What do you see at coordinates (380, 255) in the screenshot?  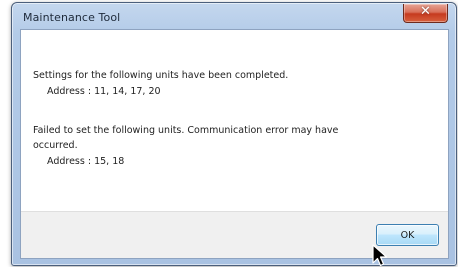 I see `mouse-pointer-icon` at bounding box center [380, 255].